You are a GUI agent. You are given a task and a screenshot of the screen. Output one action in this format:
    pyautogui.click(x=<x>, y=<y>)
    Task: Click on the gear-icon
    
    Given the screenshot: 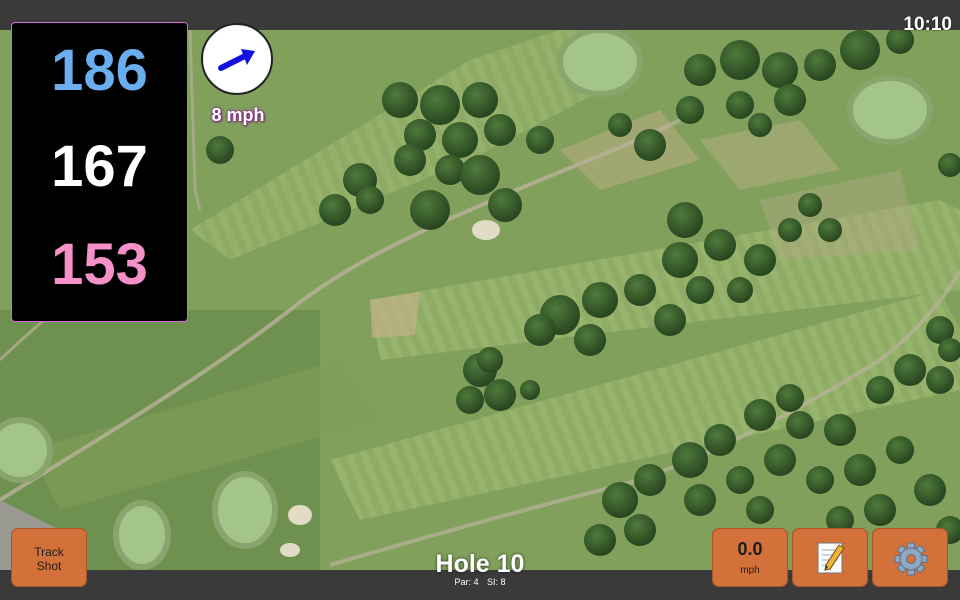 What is the action you would take?
    pyautogui.click(x=911, y=559)
    